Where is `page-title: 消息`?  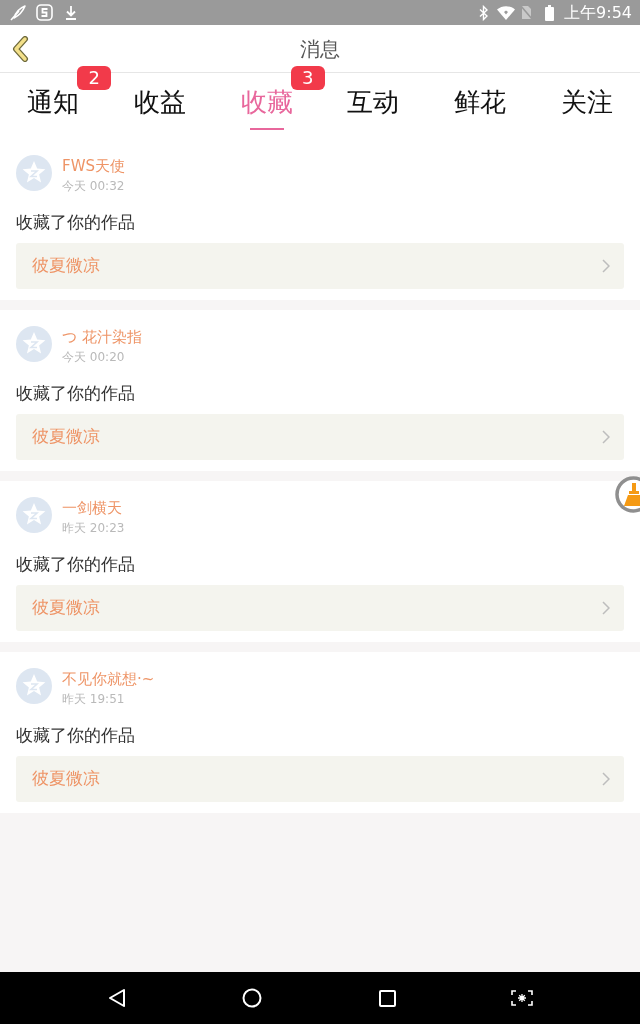
page-title: 消息 is located at coordinates (320, 49).